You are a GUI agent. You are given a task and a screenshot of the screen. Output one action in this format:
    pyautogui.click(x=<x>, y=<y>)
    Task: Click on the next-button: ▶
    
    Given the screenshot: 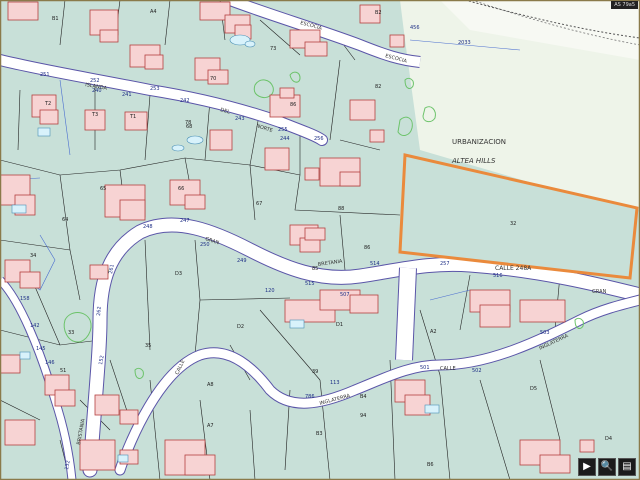 What is the action you would take?
    pyautogui.click(x=587, y=467)
    